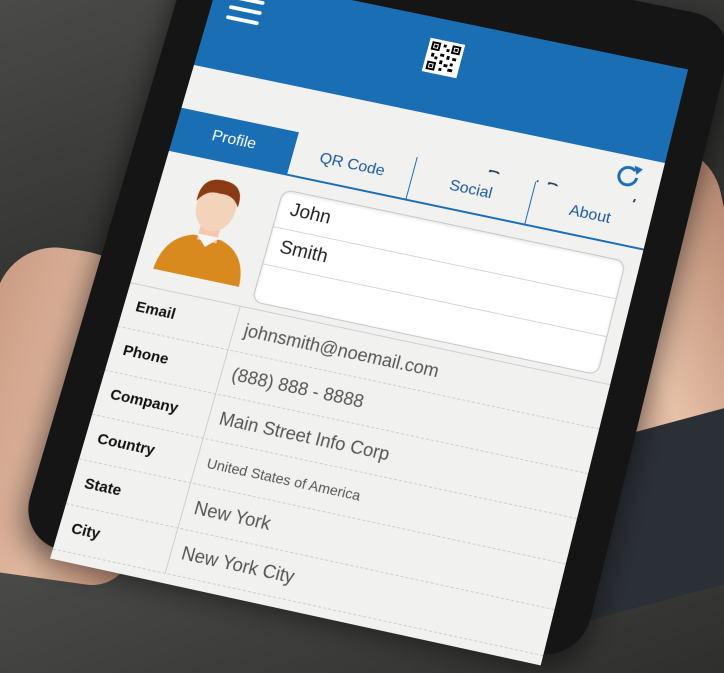  Describe the element at coordinates (628, 176) in the screenshot. I see `refresh-icon` at that location.